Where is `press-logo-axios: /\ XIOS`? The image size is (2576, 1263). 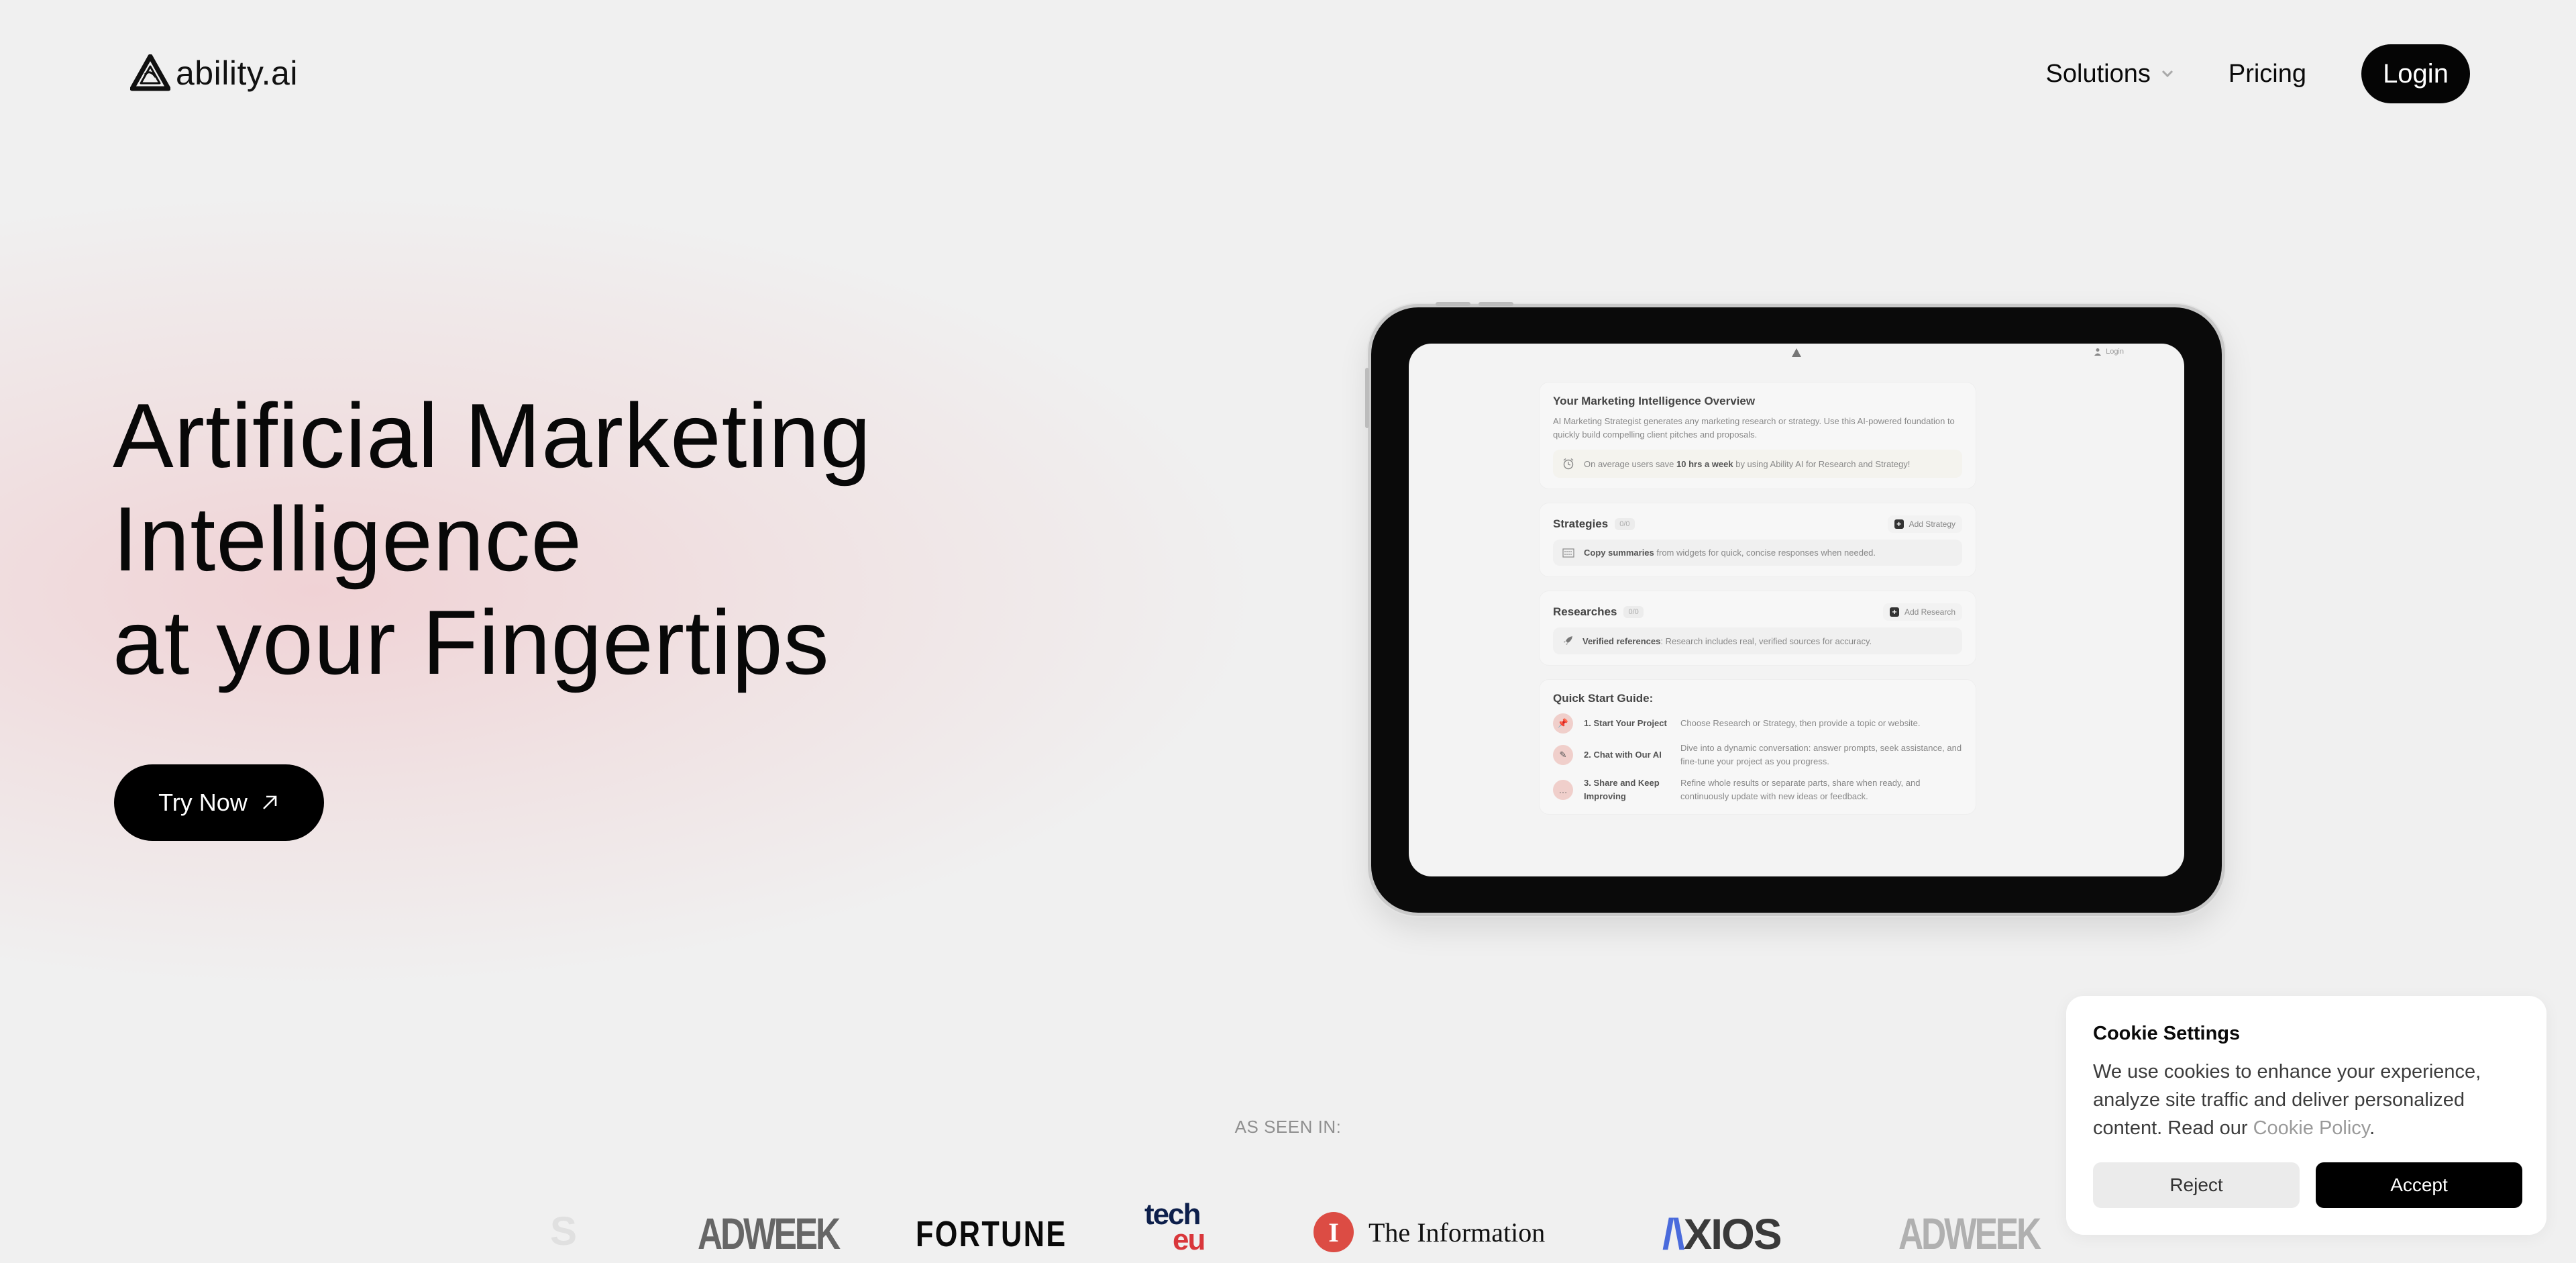 press-logo-axios: /\ XIOS is located at coordinates (1722, 1234).